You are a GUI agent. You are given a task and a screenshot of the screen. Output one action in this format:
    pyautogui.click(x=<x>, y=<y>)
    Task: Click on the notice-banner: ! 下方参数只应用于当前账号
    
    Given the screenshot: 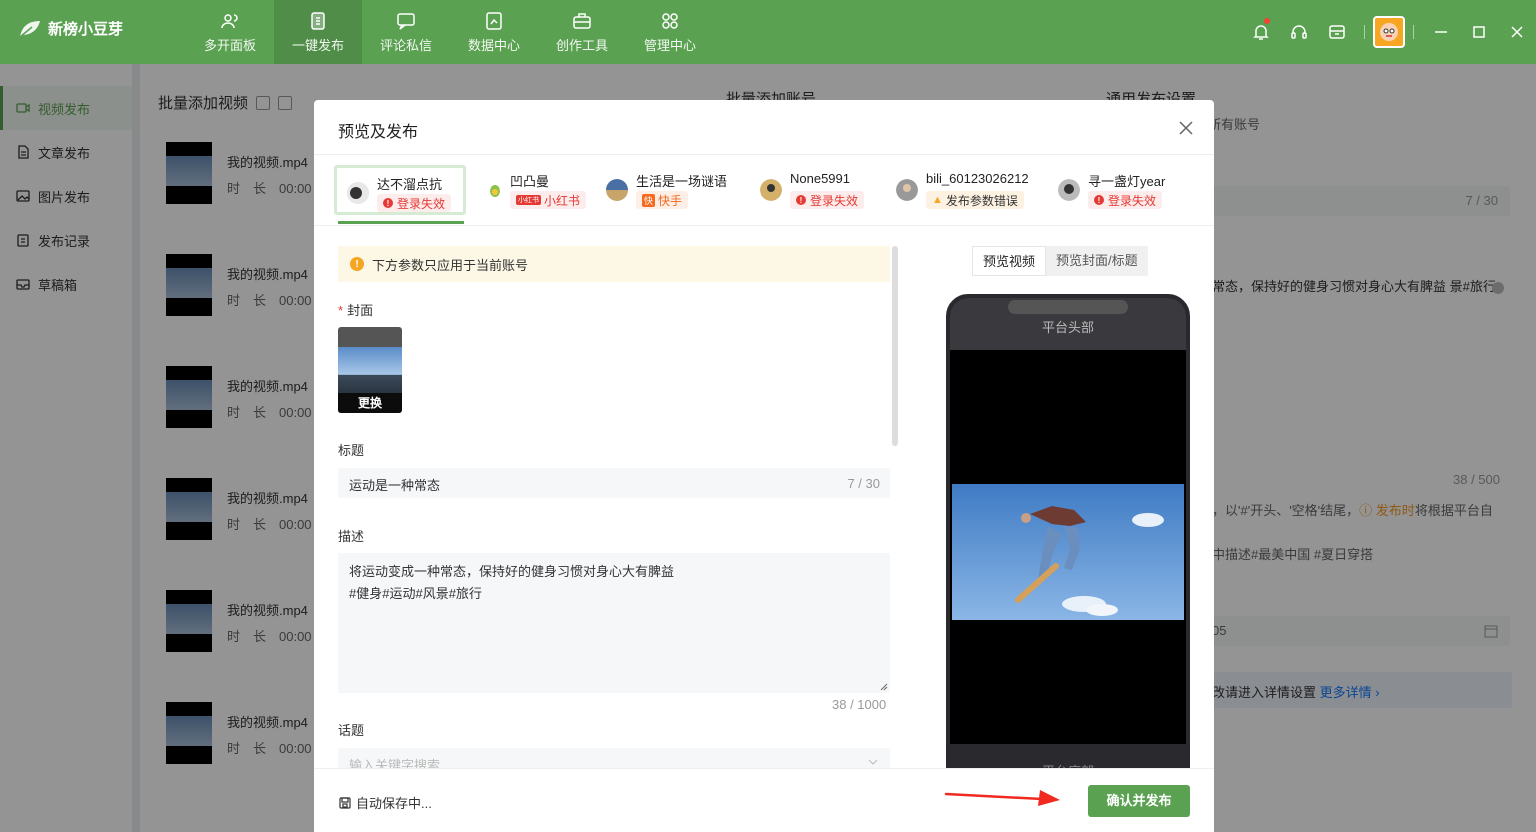 What is the action you would take?
    pyautogui.click(x=614, y=264)
    